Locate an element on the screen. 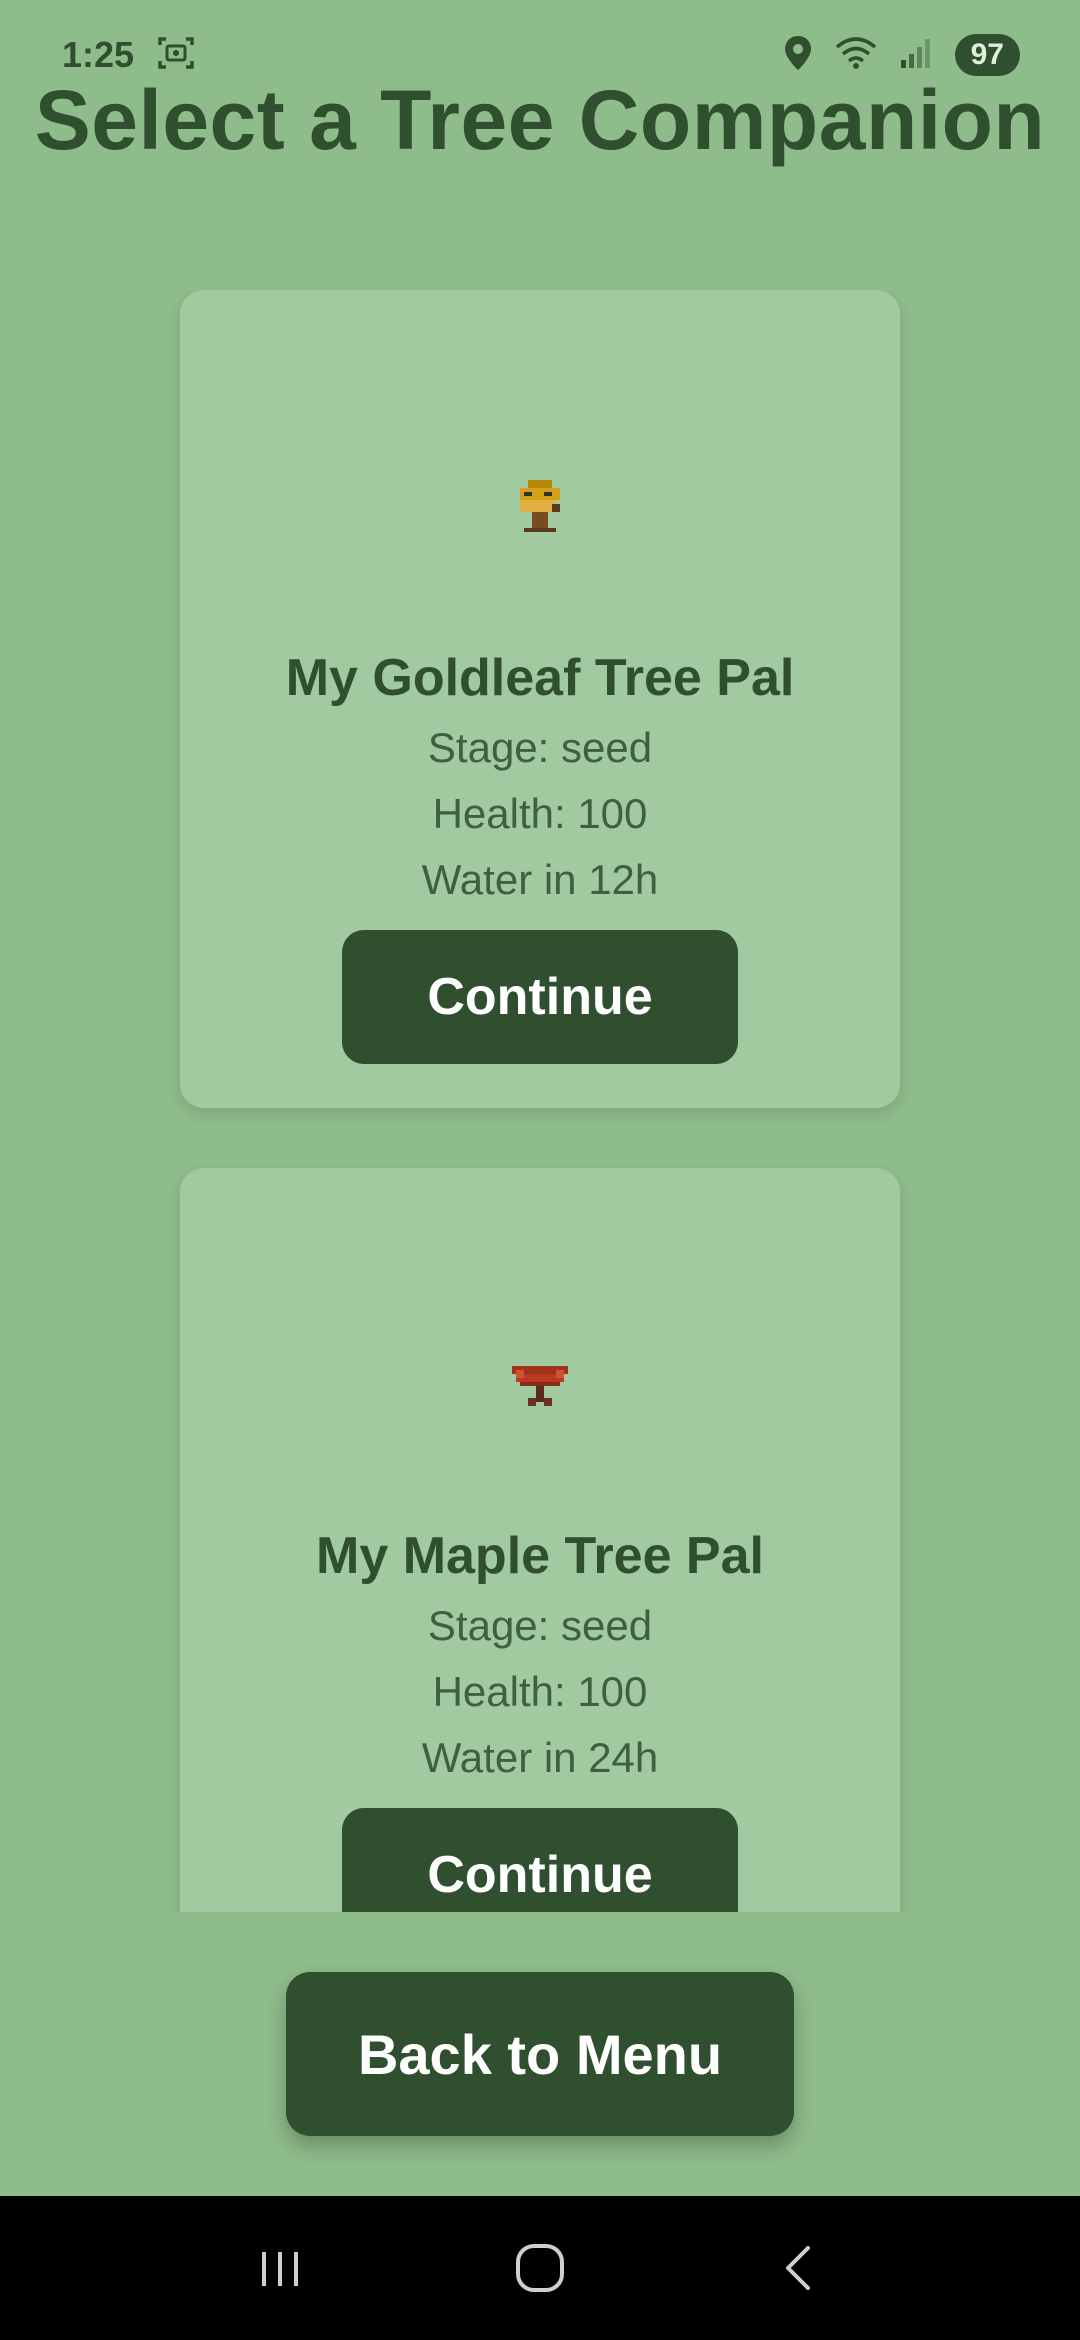 This screenshot has width=1080, height=2340. back-to-menu-button: Back to Menu is located at coordinates (540, 2054).